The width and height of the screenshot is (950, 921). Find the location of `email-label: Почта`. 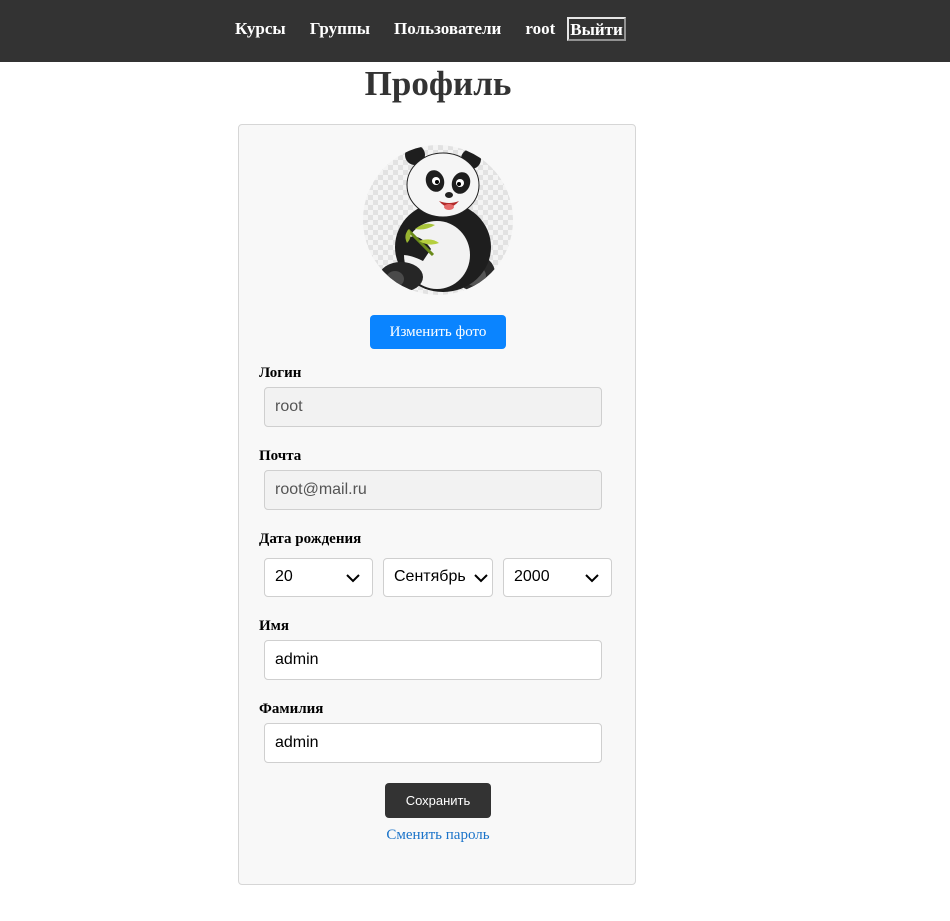

email-label: Почта is located at coordinates (280, 456).